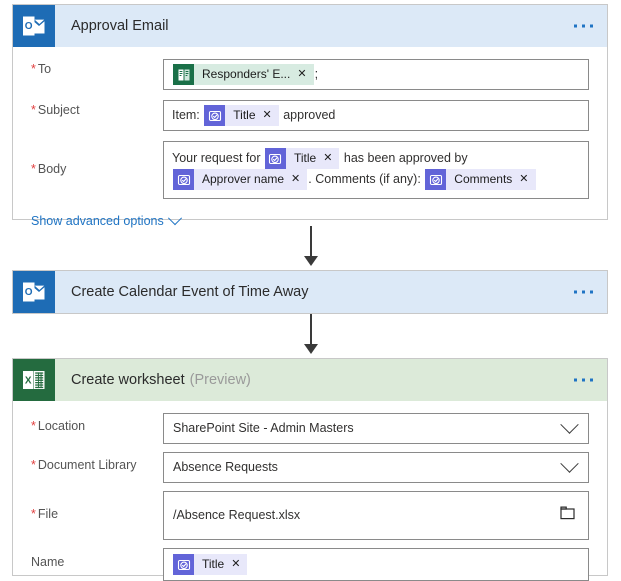 The image size is (621, 581). What do you see at coordinates (120, 26) in the screenshot?
I see `card-title: Approval Email` at bounding box center [120, 26].